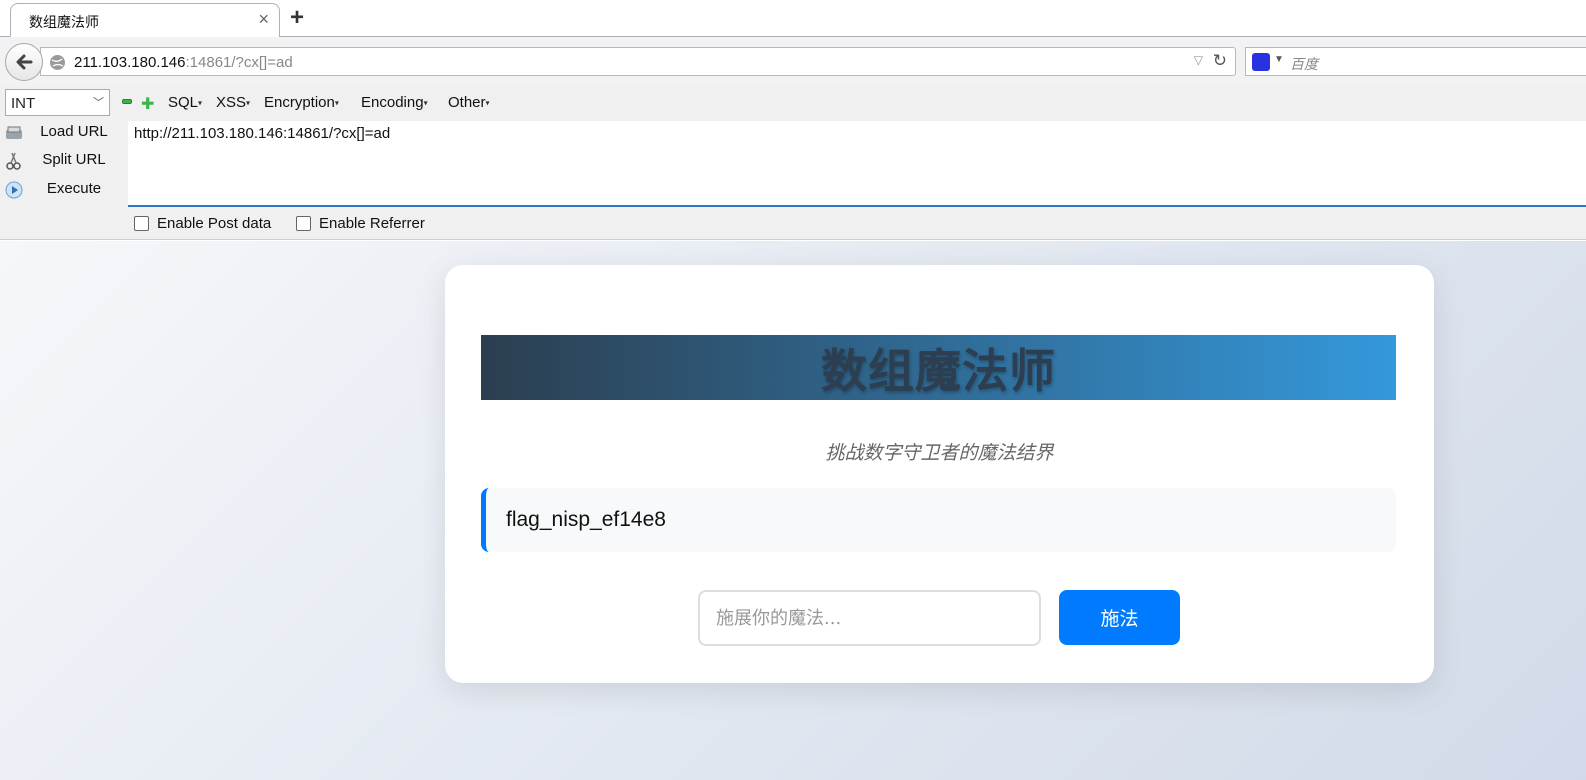  What do you see at coordinates (938, 520) in the screenshot?
I see `flag-result-box: flag_nisp_ef14e8` at bounding box center [938, 520].